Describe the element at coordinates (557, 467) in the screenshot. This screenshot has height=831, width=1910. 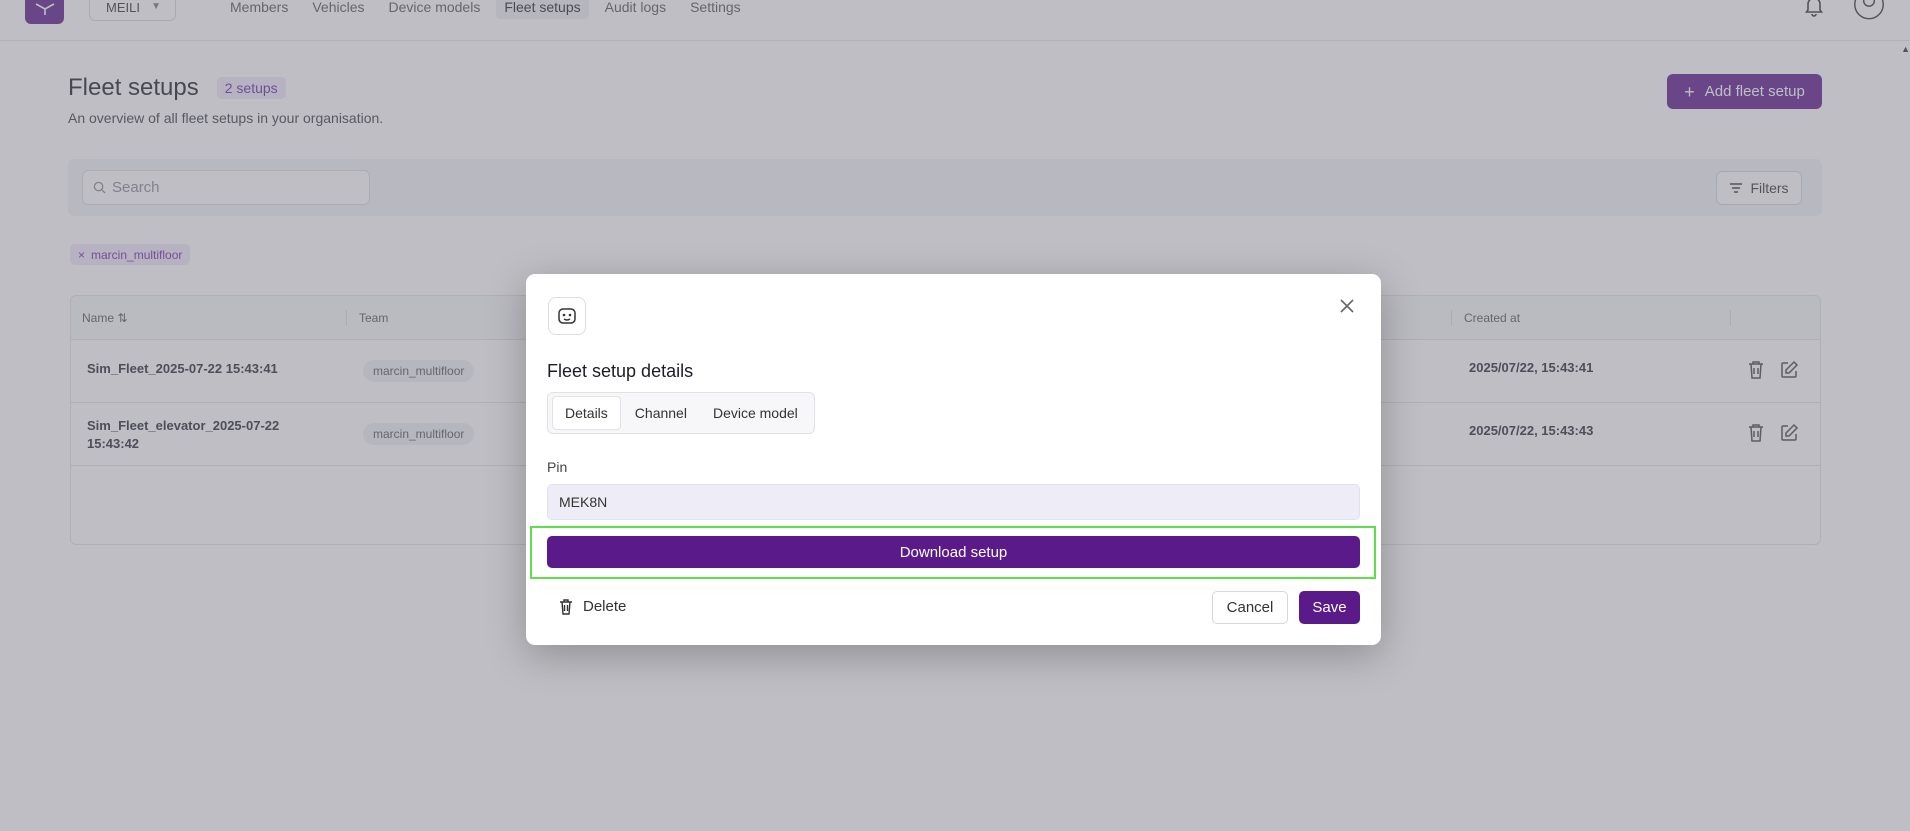
I see `pin-label: Pin` at that location.